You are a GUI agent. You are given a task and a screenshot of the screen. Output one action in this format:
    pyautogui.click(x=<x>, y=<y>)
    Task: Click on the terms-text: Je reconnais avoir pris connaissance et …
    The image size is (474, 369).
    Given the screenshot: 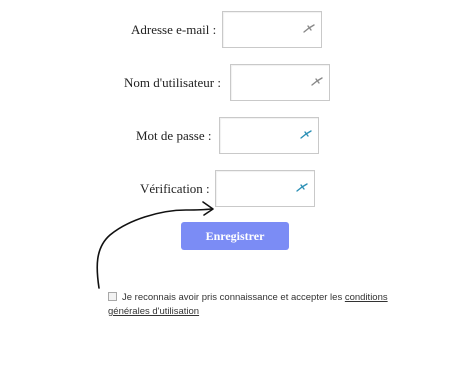 What is the action you would take?
    pyautogui.click(x=233, y=297)
    